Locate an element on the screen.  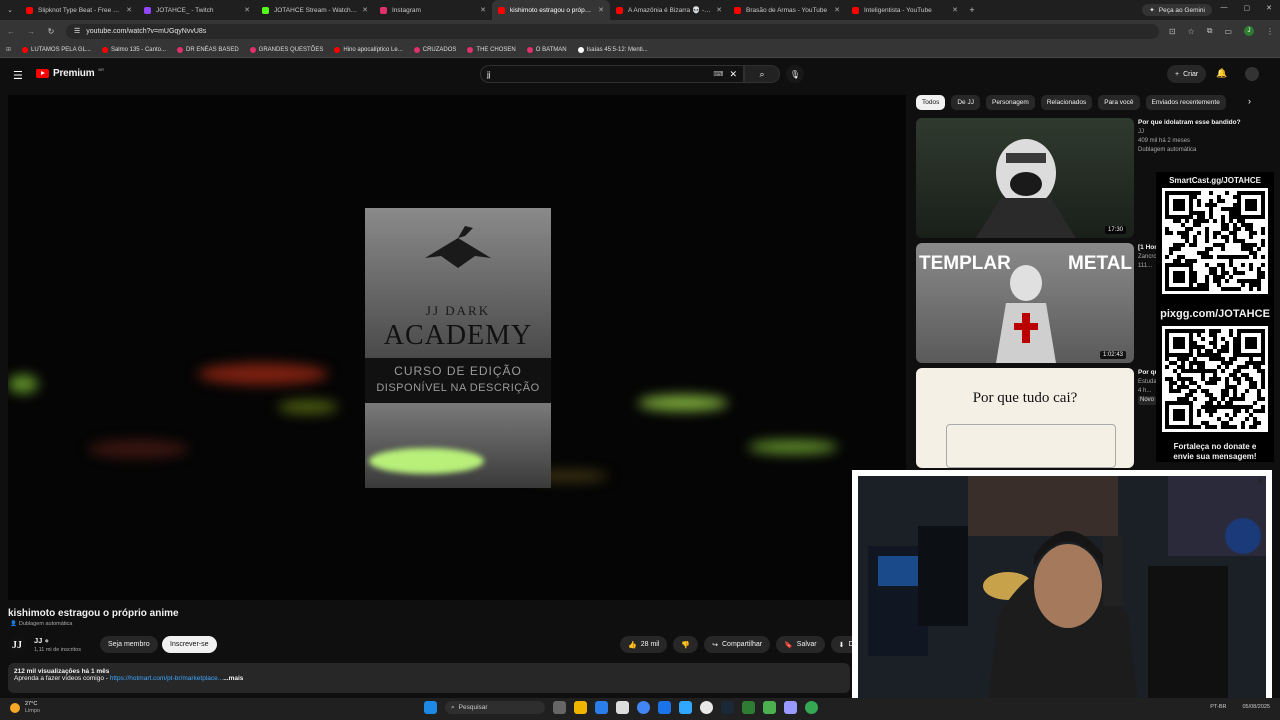
minimize-icon: — is located at coordinates (1224, 8).